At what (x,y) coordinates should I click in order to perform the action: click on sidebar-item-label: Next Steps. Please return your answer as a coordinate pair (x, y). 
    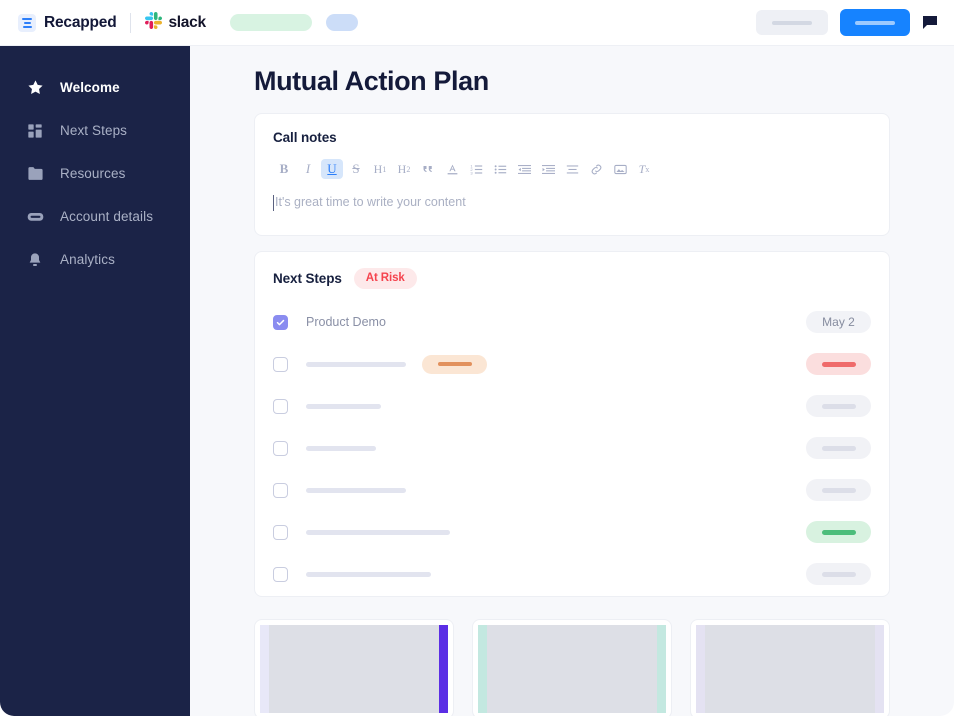
    Looking at the image, I should click on (94, 130).